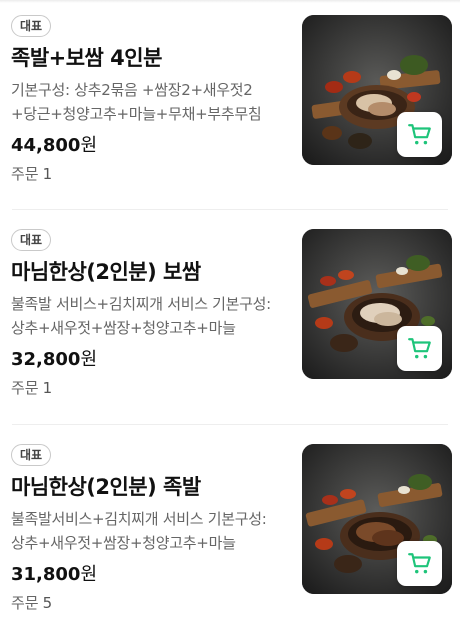 This screenshot has height=618, width=460. I want to click on menu-item-description: 기본구성: 상추2묶음 +쌈장2+새우젓2+당근+청양고추+마늘+무채+부추무침, so click(136, 102).